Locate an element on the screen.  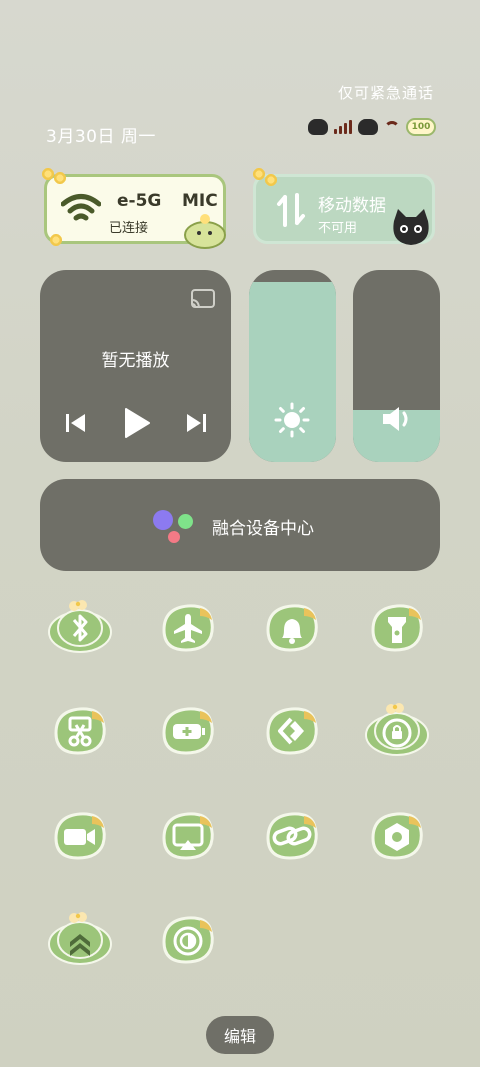
status-icons: 100 is located at coordinates (372, 127).